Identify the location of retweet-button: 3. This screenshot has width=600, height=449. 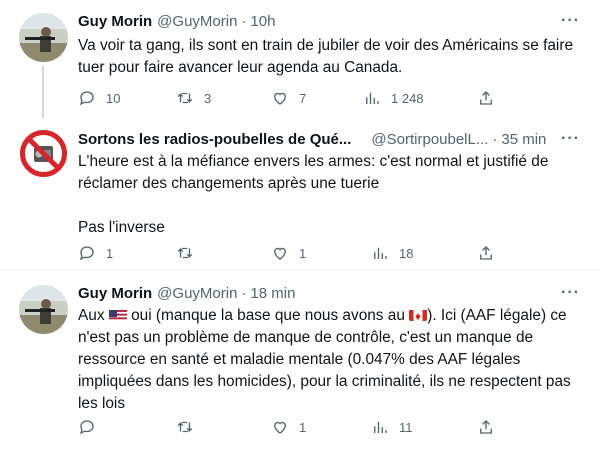
(193, 98).